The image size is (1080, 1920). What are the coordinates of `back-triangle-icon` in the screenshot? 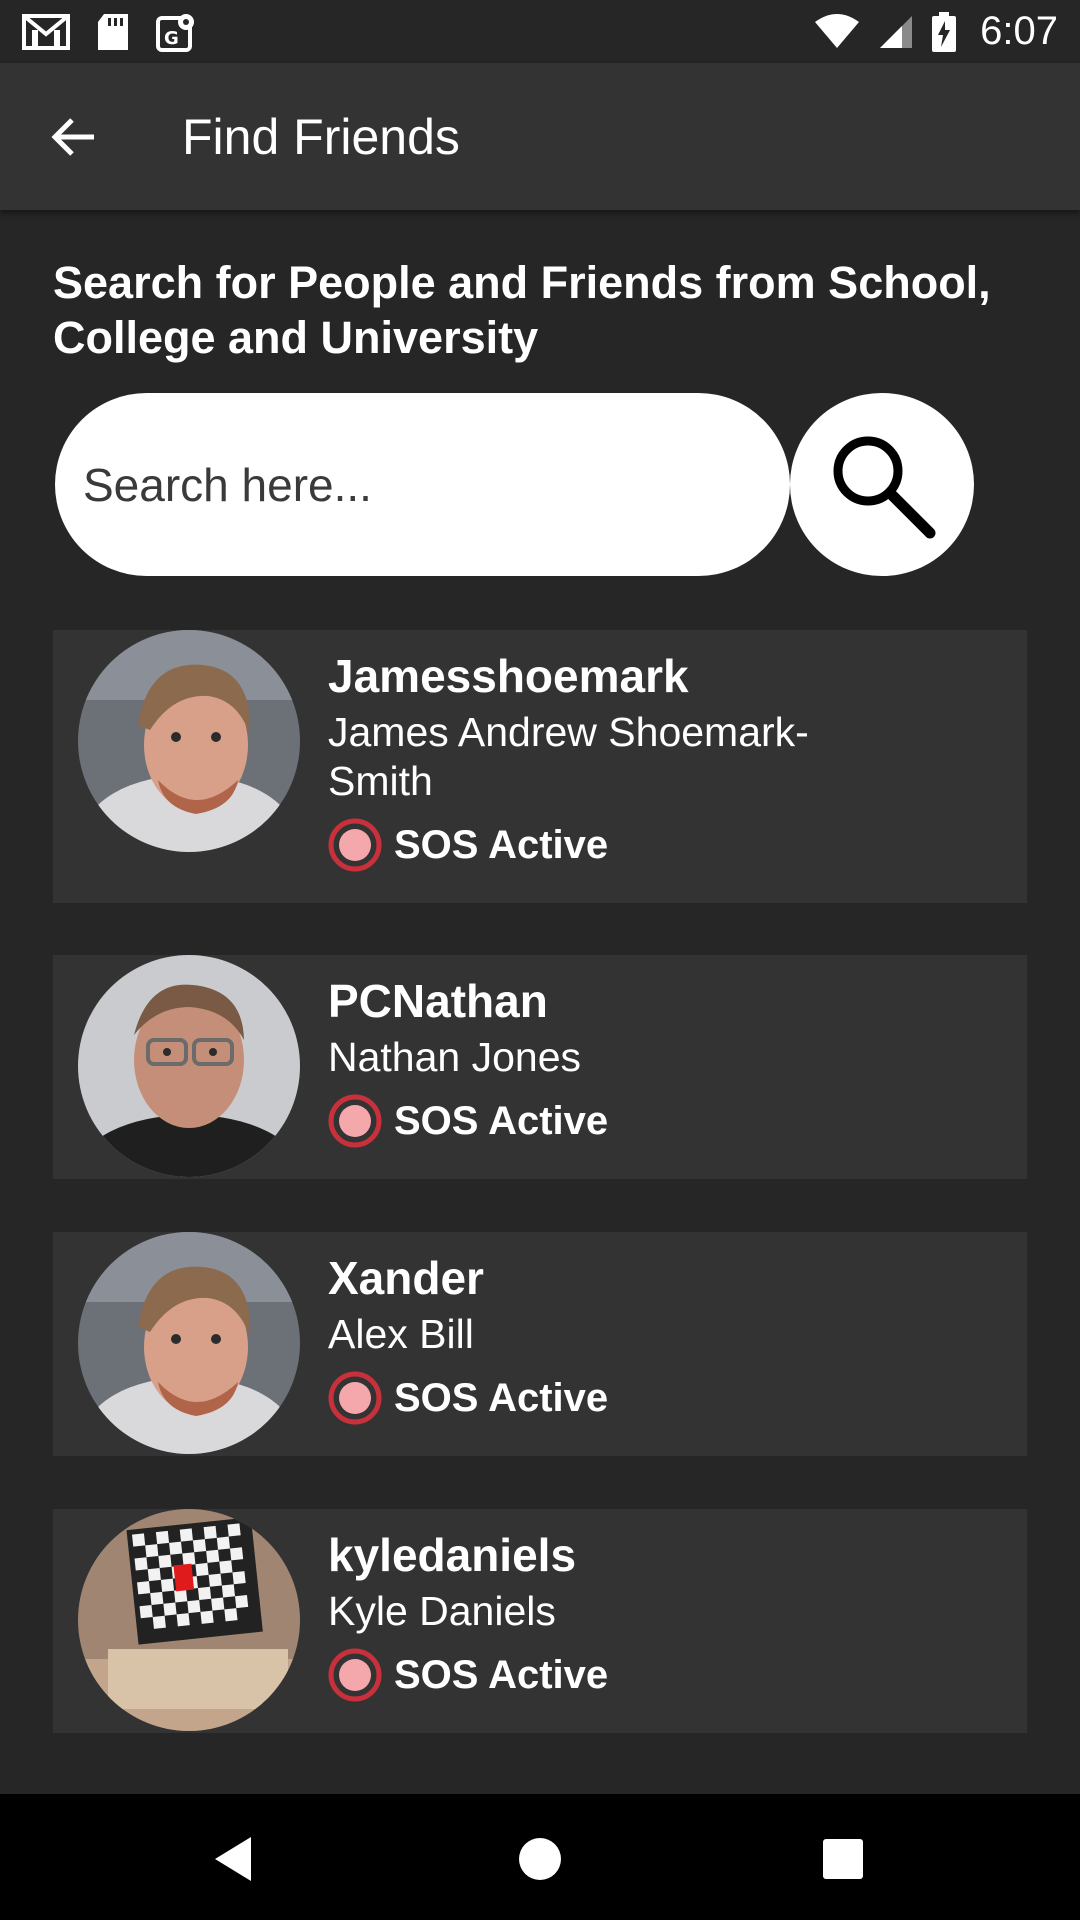 It's located at (233, 1859).